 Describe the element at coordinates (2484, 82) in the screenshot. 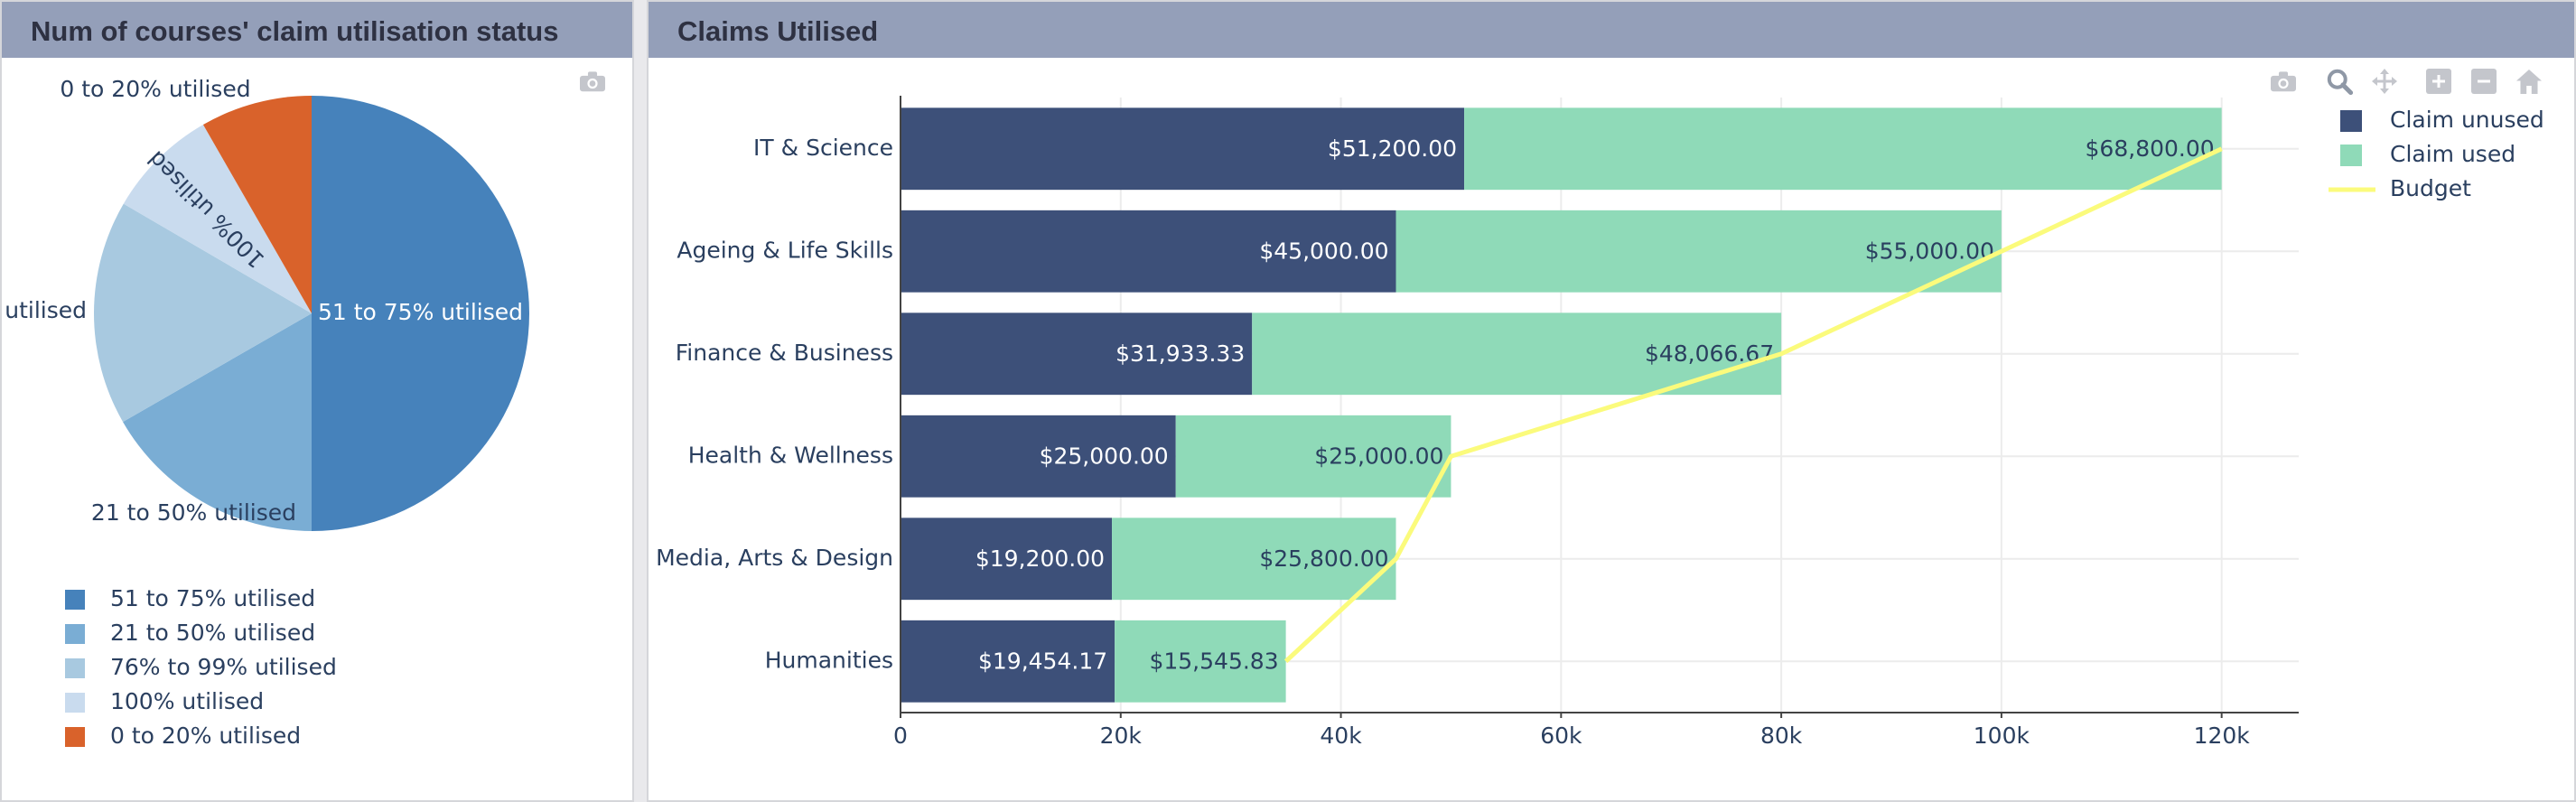

I see `zoom-out-icon` at that location.